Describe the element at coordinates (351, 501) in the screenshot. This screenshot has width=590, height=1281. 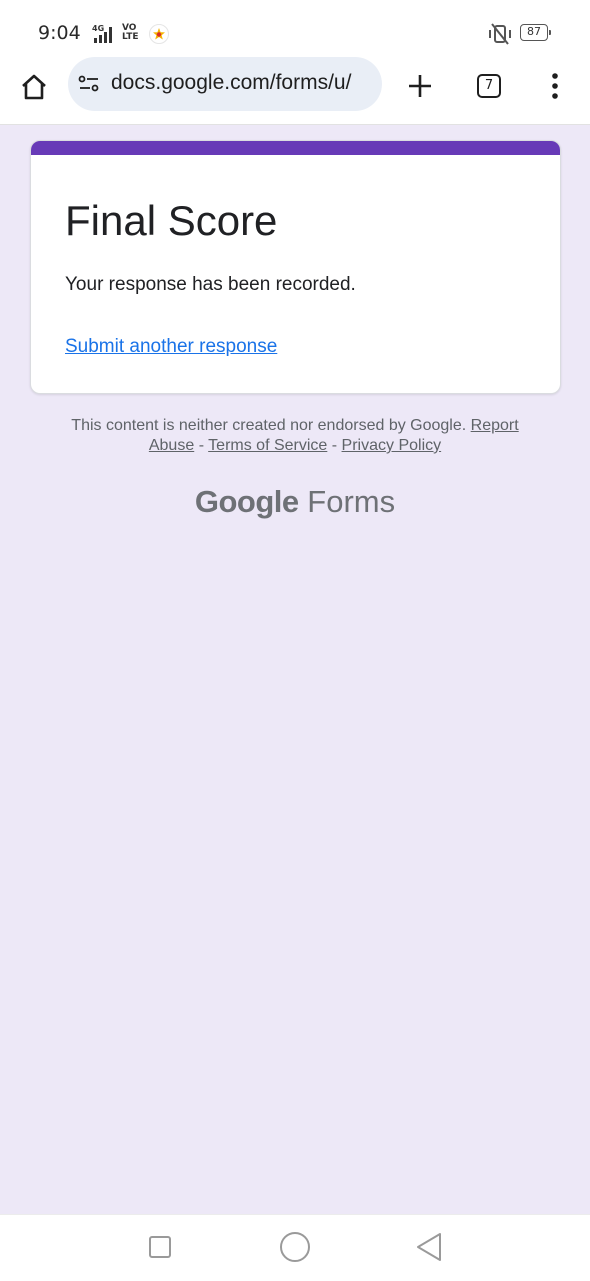
I see `brand-forms-text: Forms` at that location.